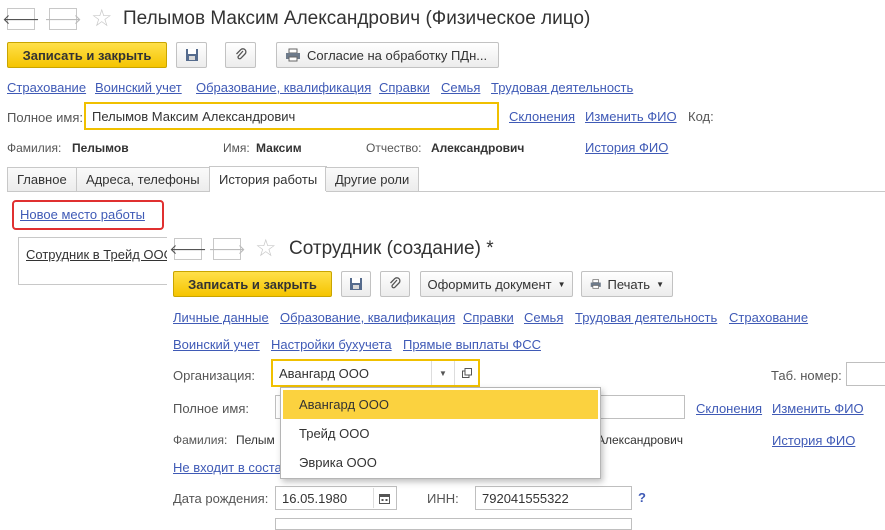 The image size is (885, 530). Describe the element at coordinates (87, 55) in the screenshot. I see `save-close-button: Записать и закрыть` at that location.